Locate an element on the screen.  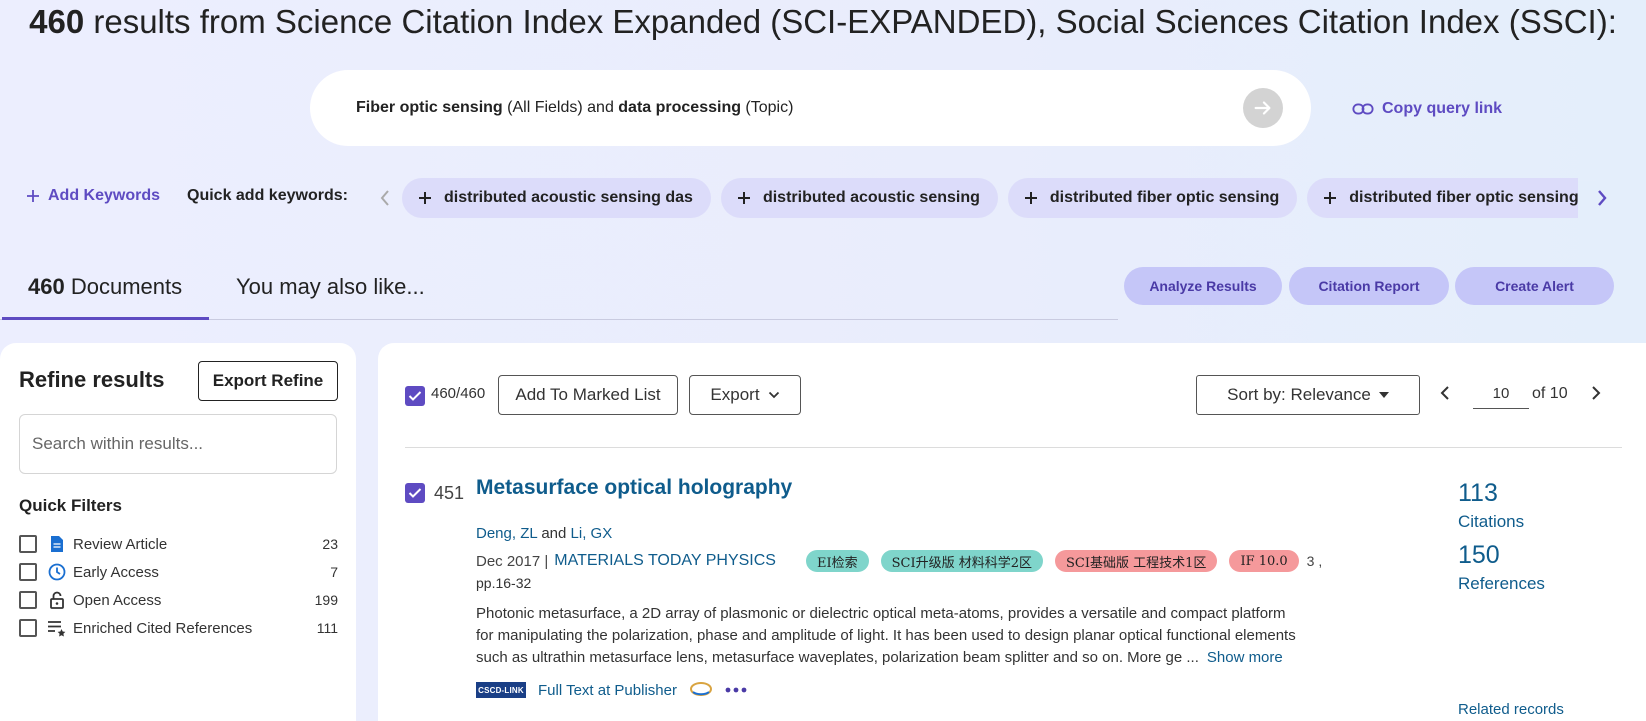
library-icon is located at coordinates (701, 690).